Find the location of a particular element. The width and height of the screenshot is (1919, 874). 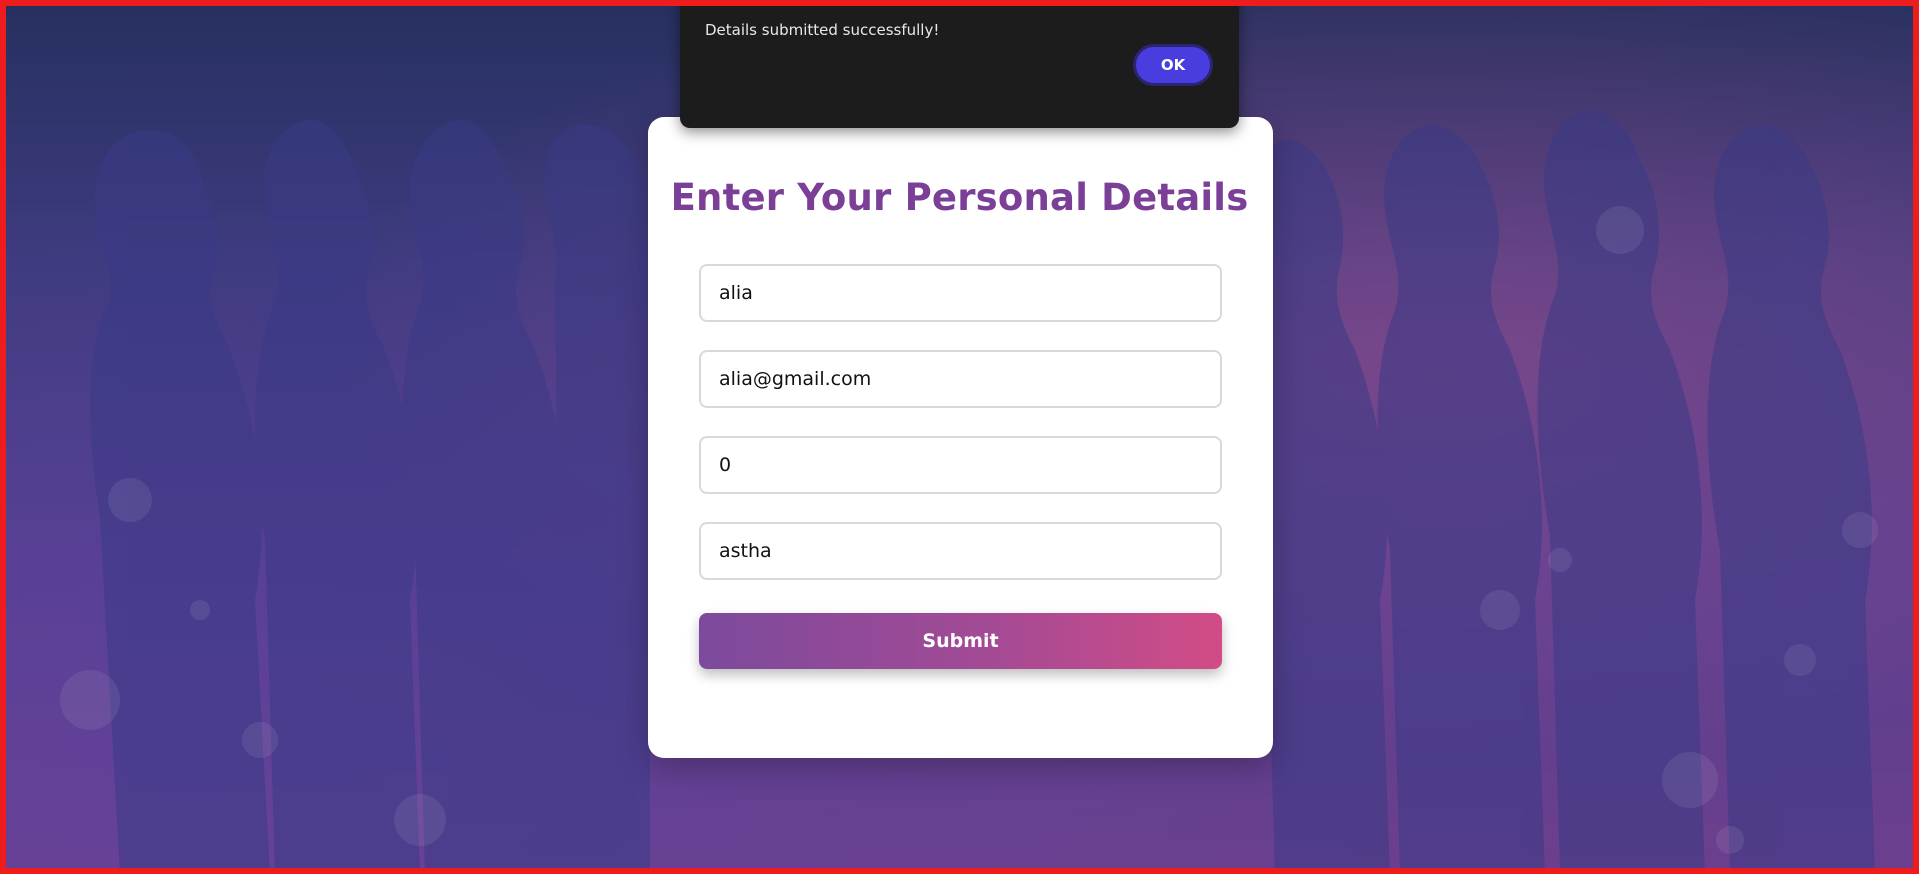

dialog-message: Details submitted successfully! is located at coordinates (822, 30).